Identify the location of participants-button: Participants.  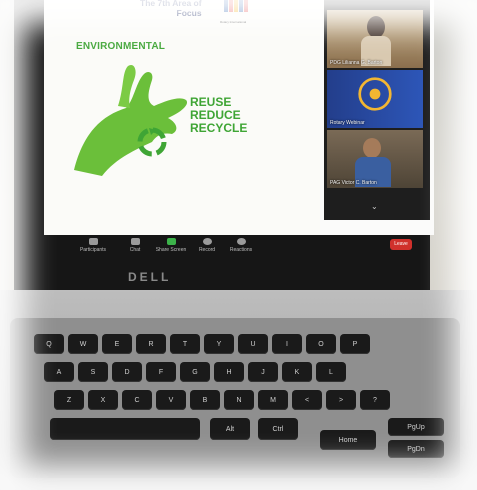
(93, 245).